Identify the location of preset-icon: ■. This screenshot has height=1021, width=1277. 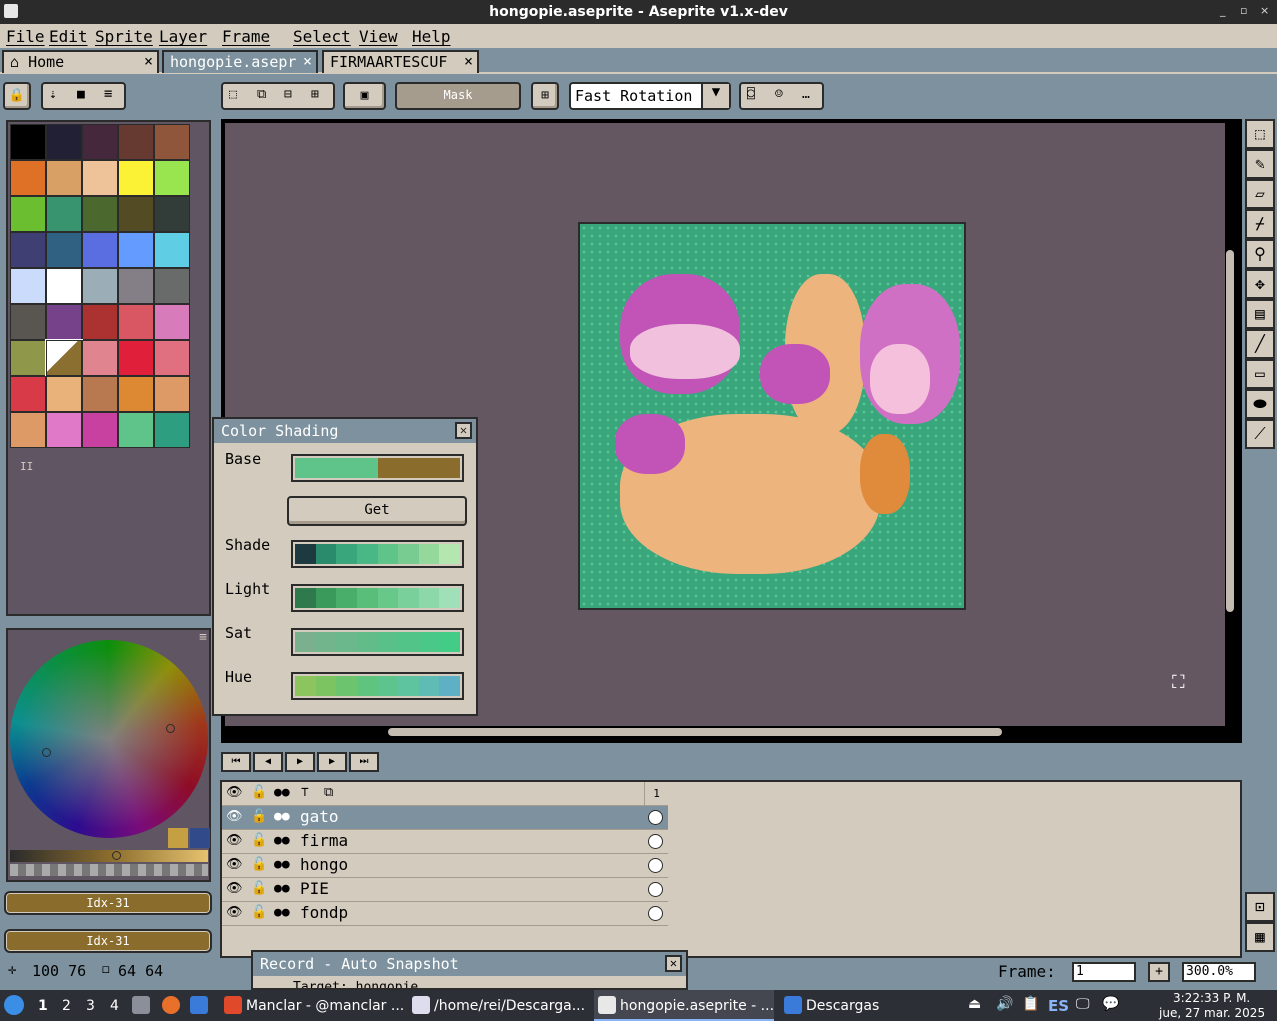
(81, 94).